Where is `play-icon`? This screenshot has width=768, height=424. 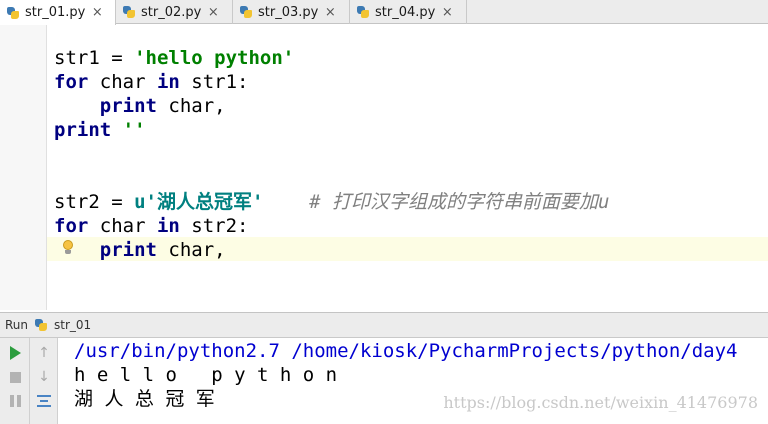 play-icon is located at coordinates (15, 353).